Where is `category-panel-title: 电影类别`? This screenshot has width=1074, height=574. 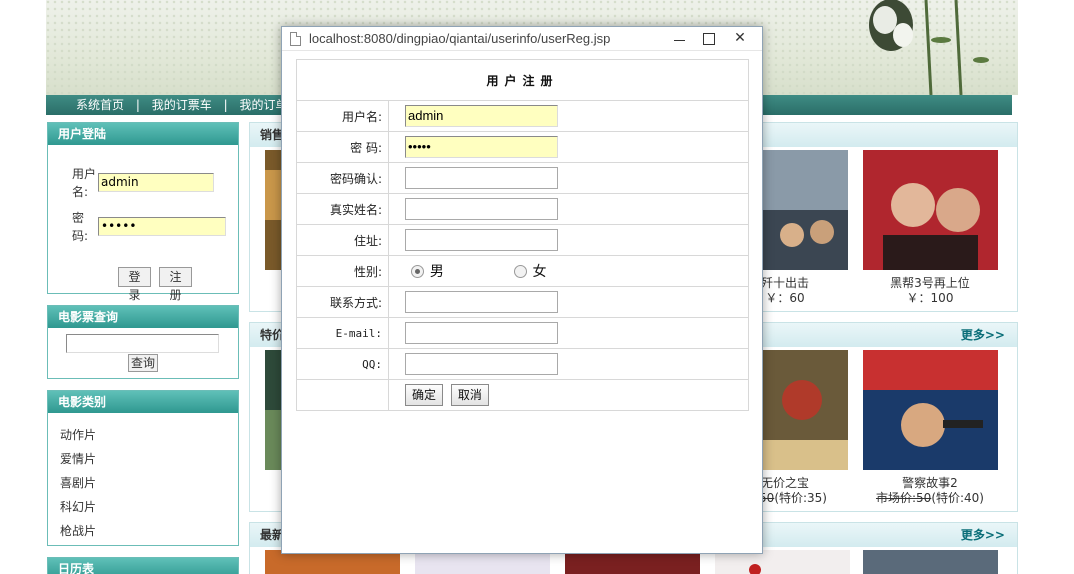 category-panel-title: 电影类别 is located at coordinates (143, 402).